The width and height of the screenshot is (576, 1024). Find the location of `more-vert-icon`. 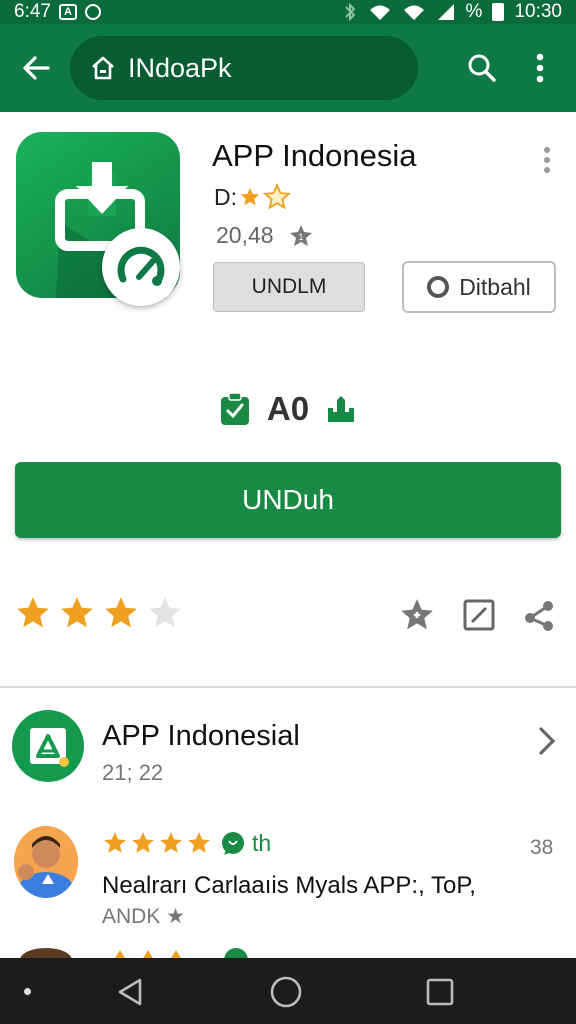

more-vert-icon is located at coordinates (540, 68).